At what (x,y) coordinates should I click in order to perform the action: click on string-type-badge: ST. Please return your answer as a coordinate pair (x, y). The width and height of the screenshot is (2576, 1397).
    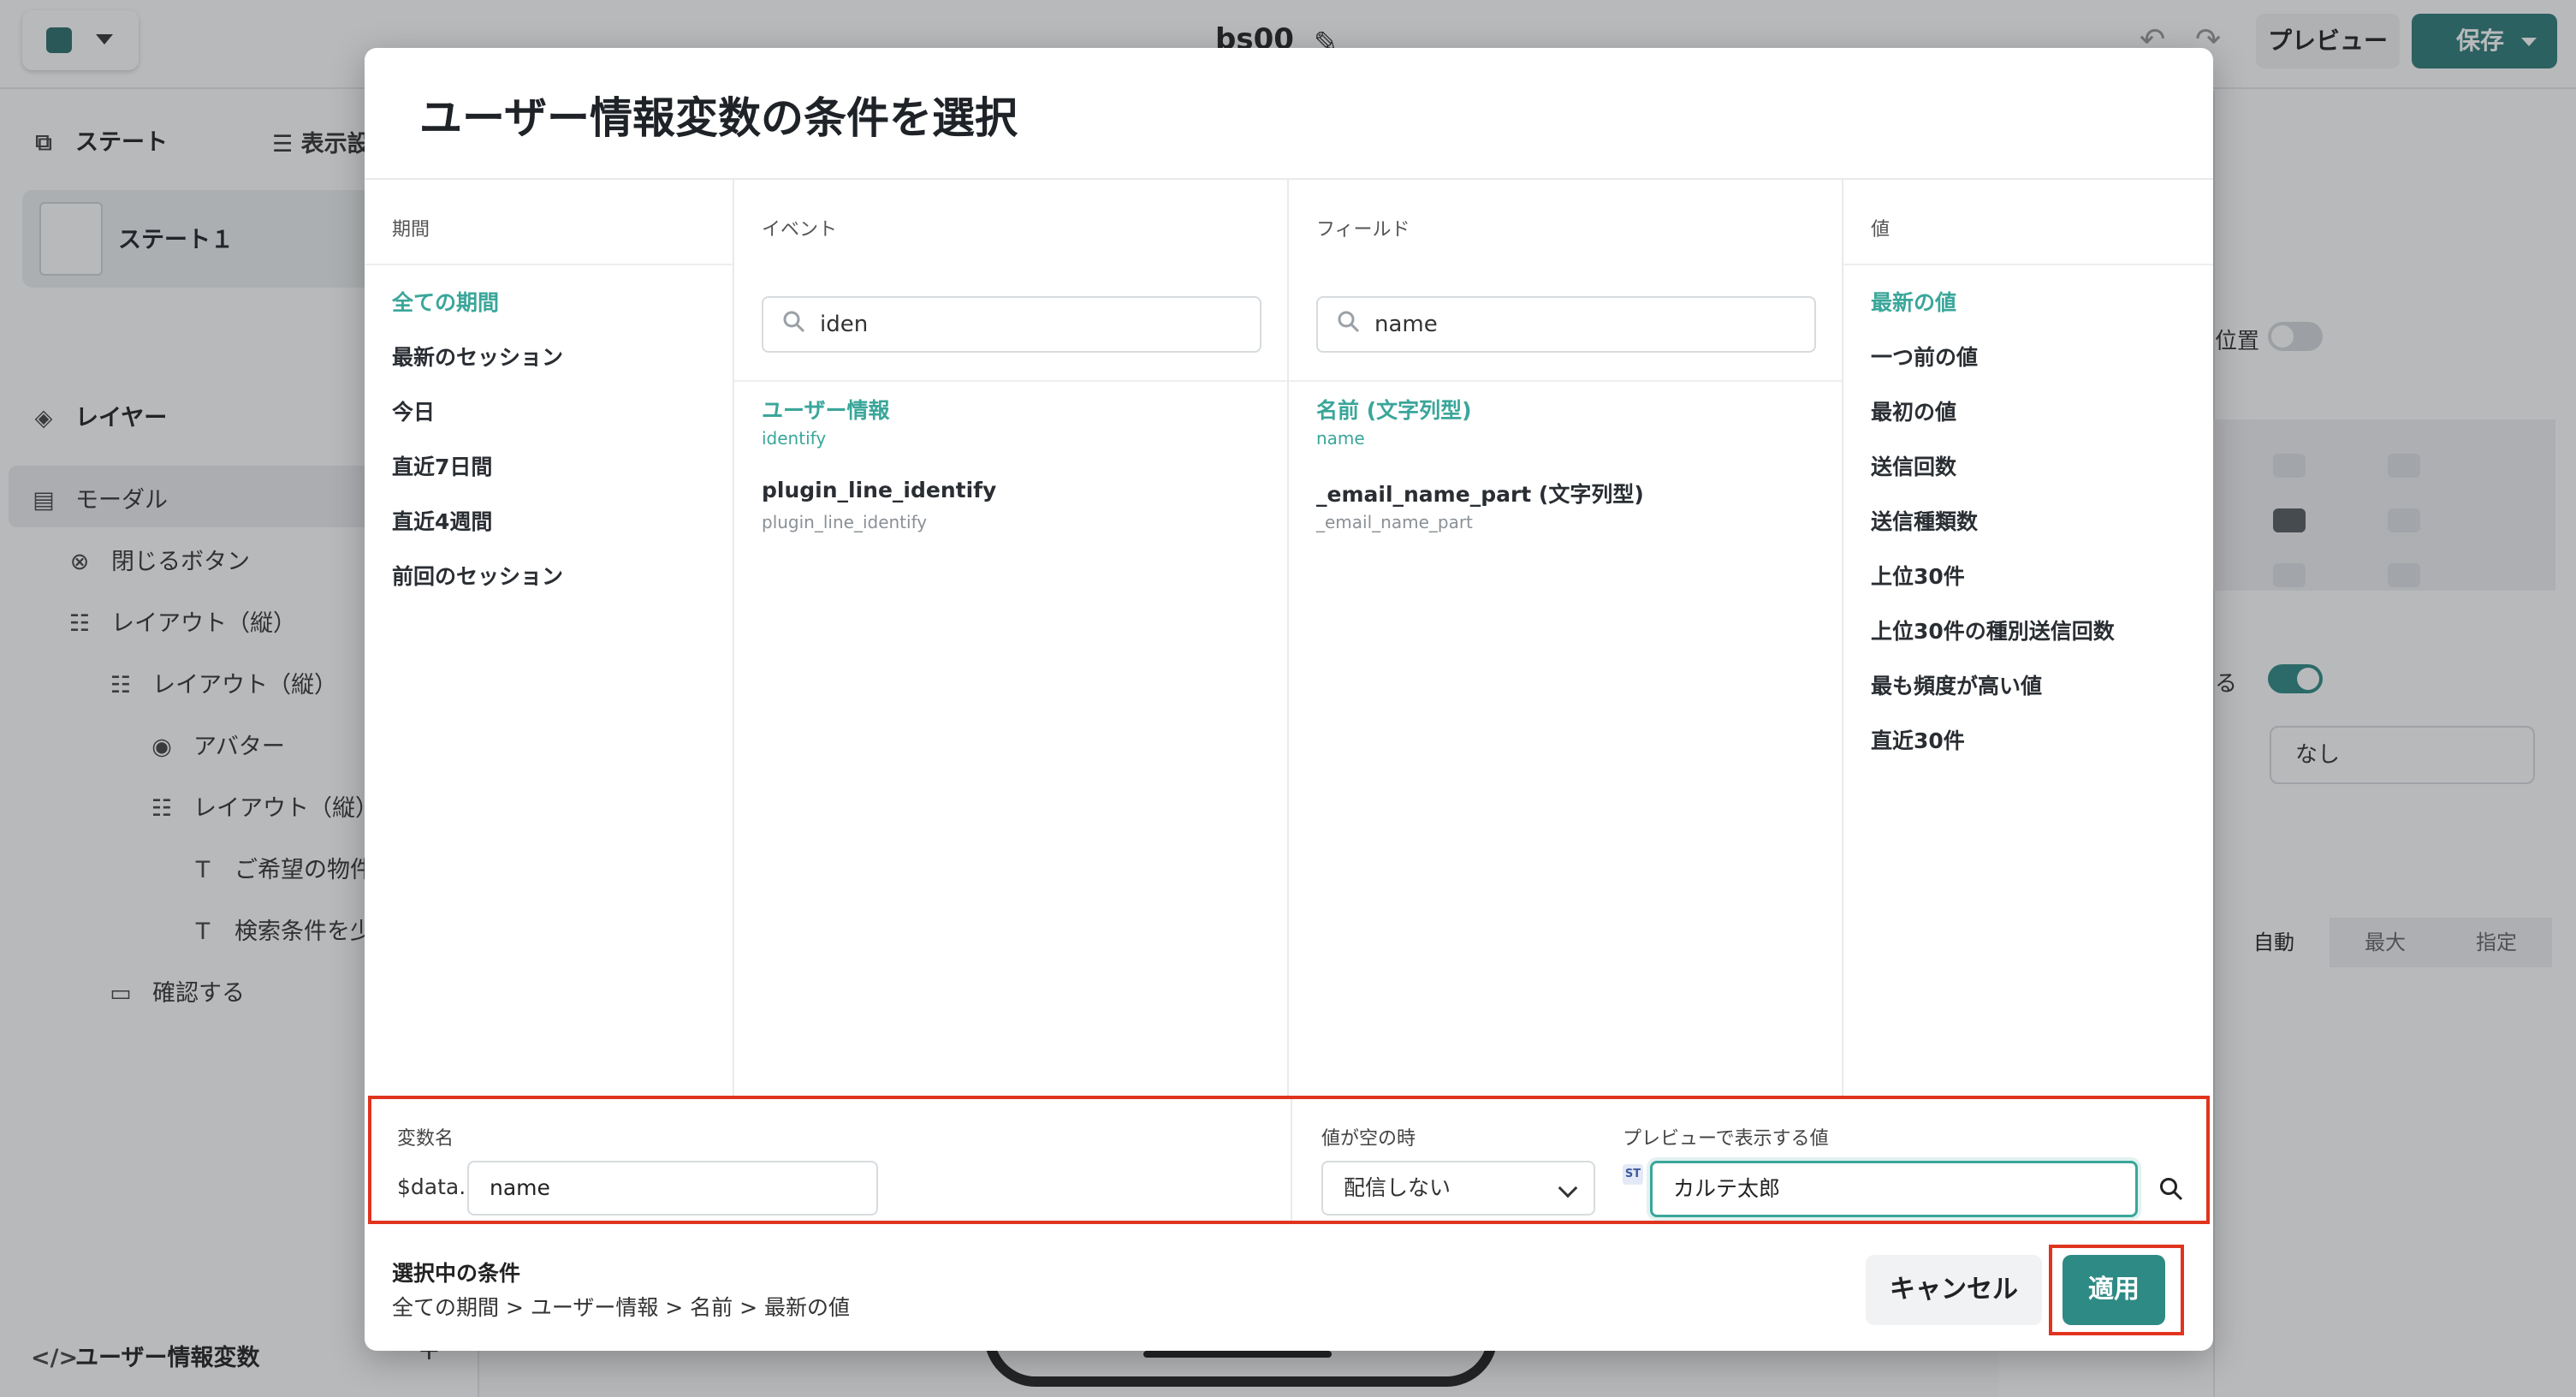
    Looking at the image, I should click on (1633, 1174).